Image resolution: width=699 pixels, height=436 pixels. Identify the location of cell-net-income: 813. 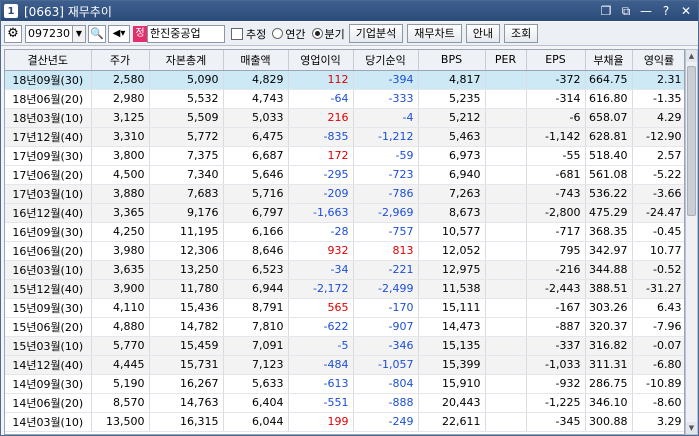
(386, 251).